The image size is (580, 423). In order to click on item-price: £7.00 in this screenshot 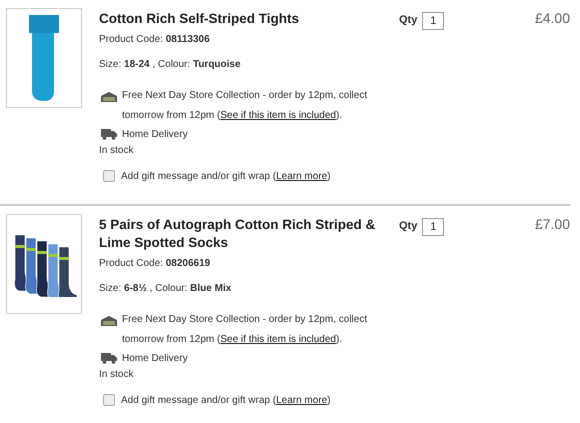, I will do `click(552, 225)`.